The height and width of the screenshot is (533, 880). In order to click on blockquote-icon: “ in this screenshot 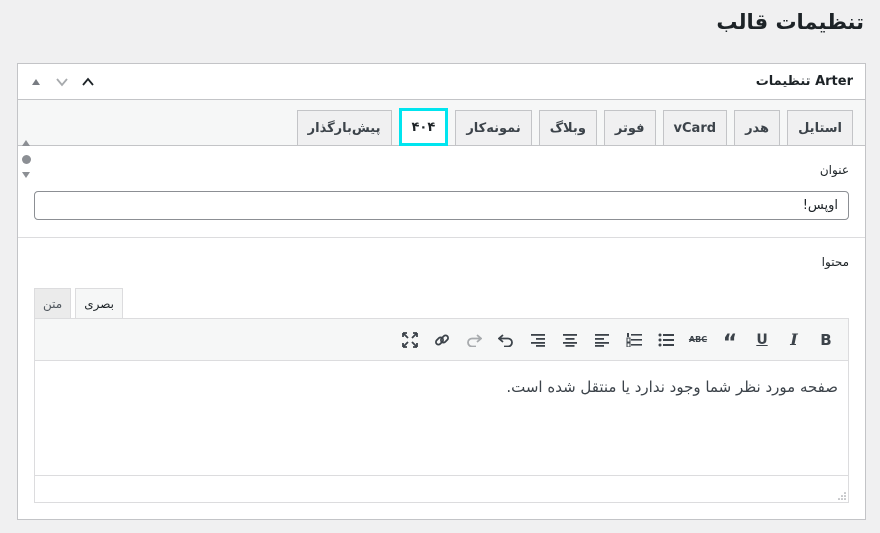, I will do `click(730, 343)`.